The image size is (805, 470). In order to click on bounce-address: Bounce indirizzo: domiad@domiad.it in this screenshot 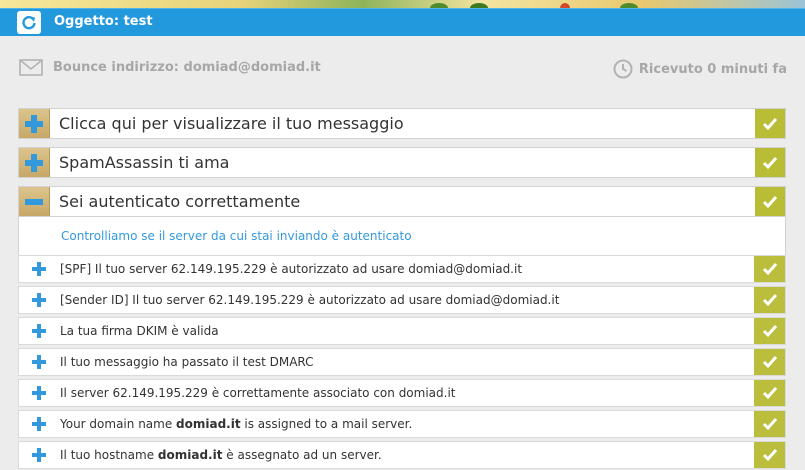, I will do `click(170, 67)`.